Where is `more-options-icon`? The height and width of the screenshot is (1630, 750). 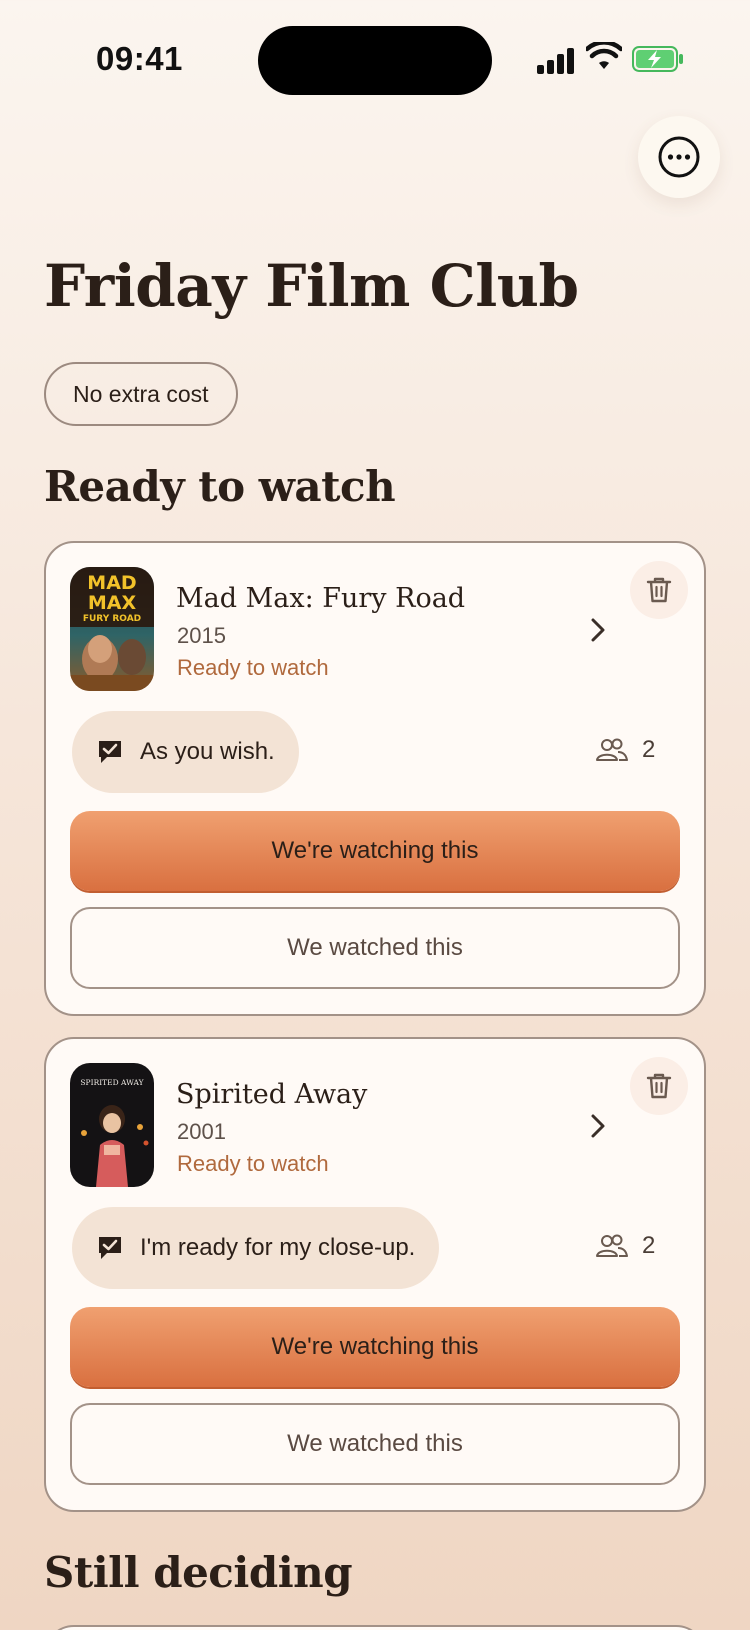 more-options-icon is located at coordinates (679, 157).